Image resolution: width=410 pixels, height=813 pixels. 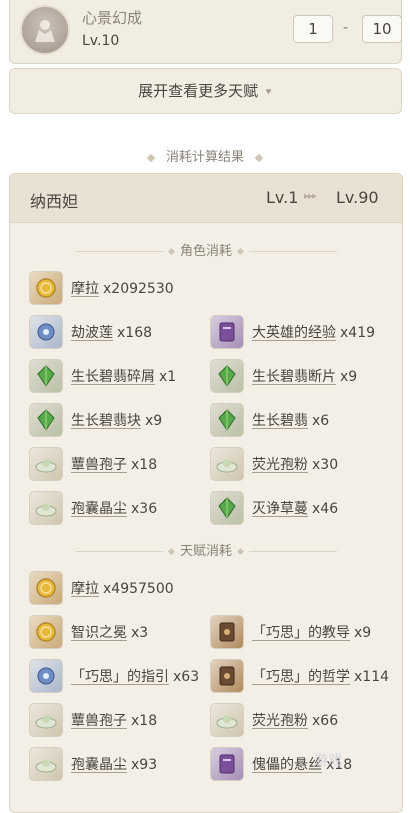 I want to click on talent-name: 心景幻成, so click(x=112, y=18).